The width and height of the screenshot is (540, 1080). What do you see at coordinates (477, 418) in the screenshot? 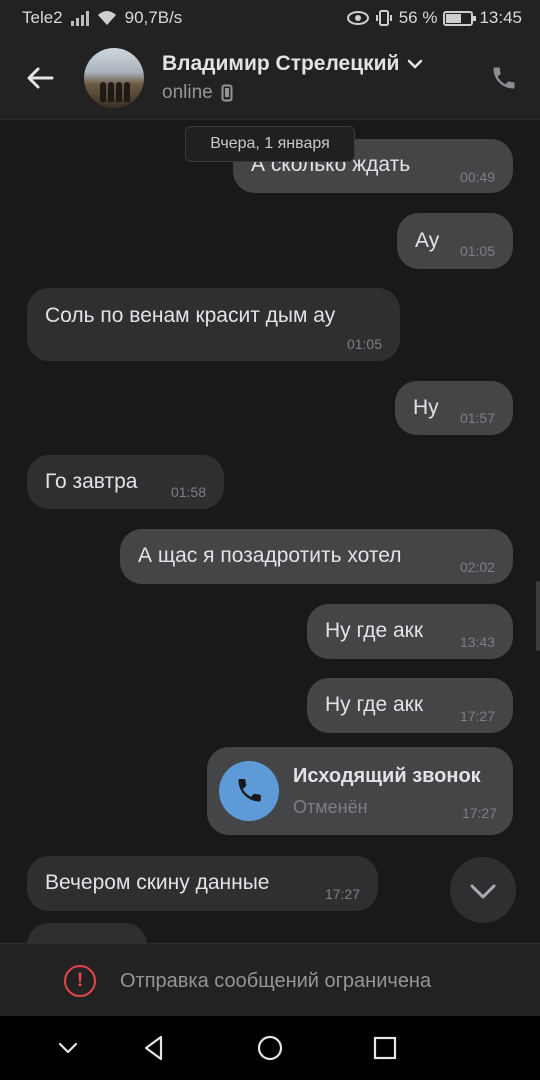
I see `message-time: 01:57` at bounding box center [477, 418].